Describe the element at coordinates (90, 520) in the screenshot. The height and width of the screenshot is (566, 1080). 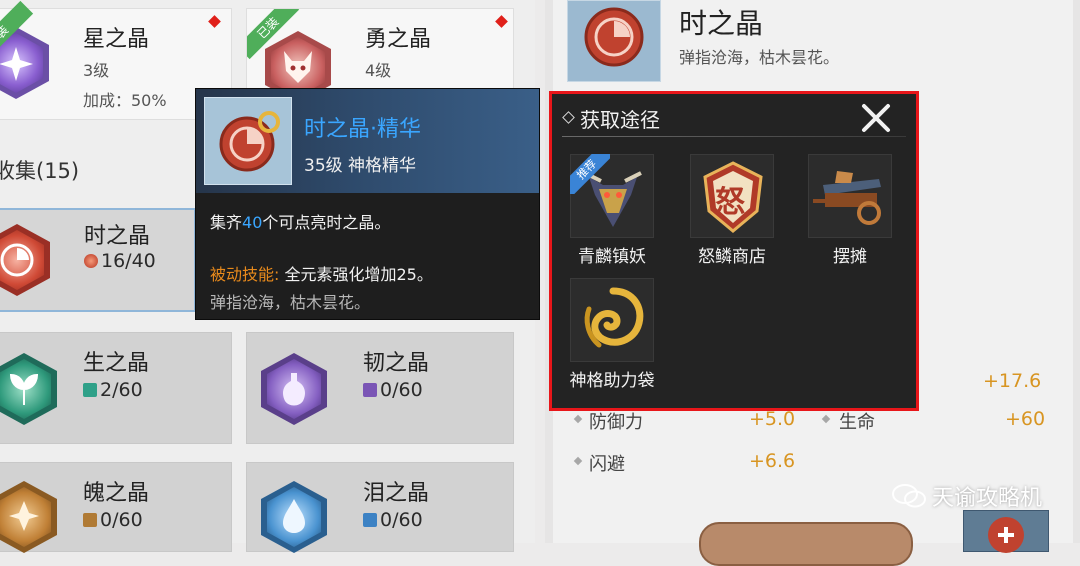
I see `spirit-essence-icon` at that location.